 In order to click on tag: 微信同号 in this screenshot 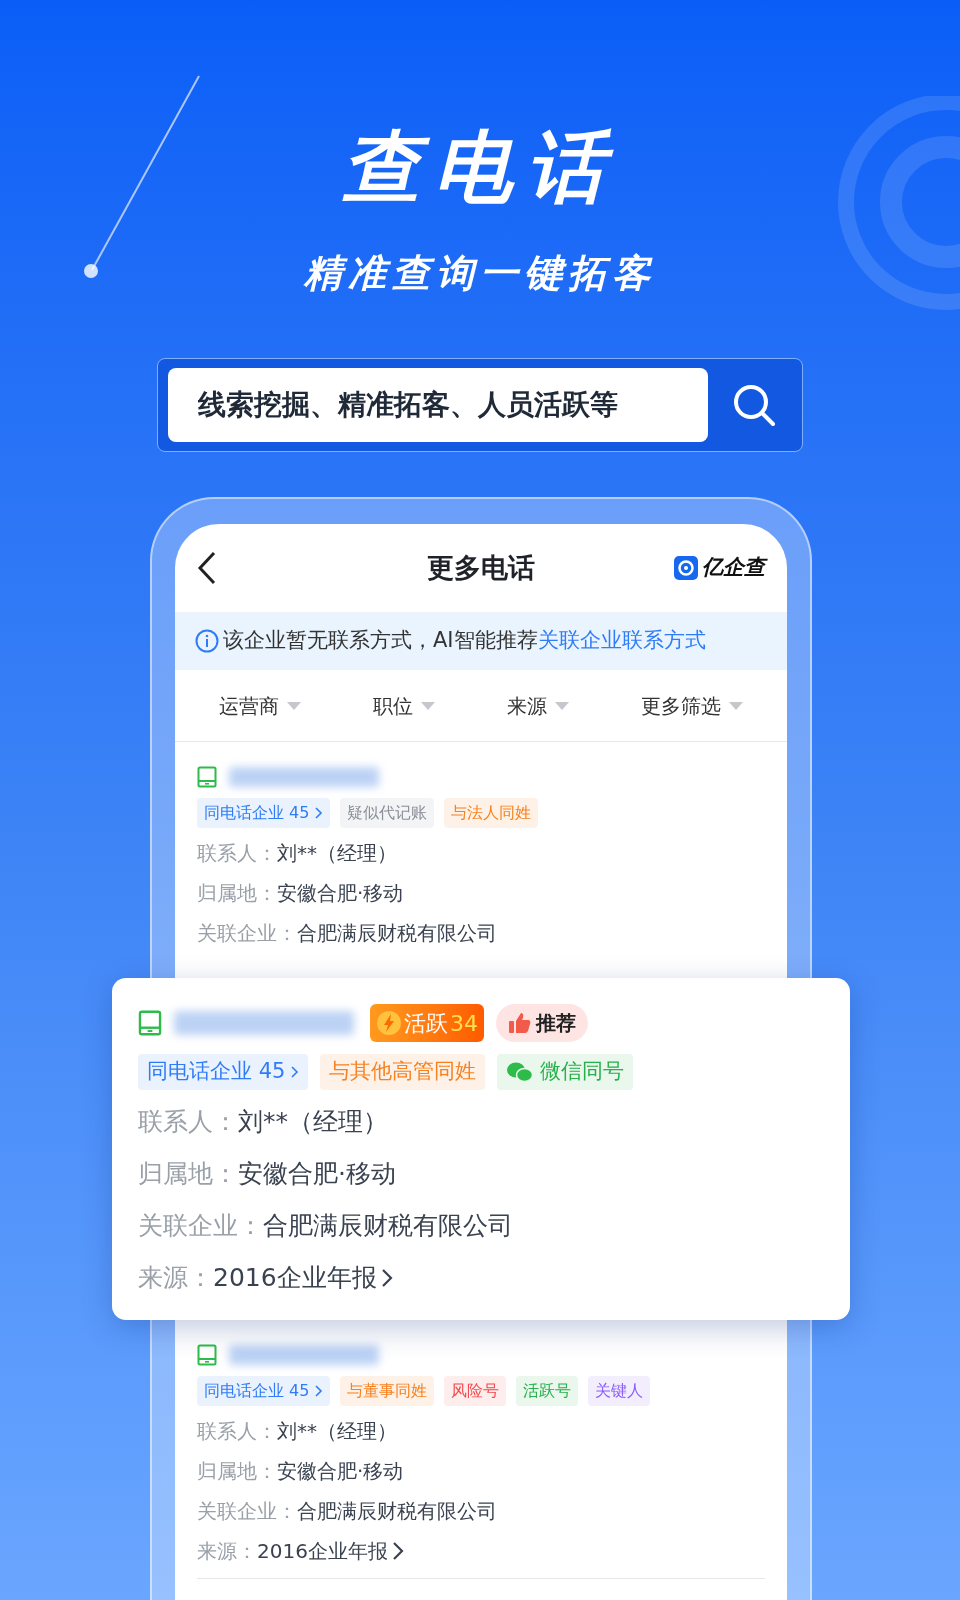, I will do `click(565, 1072)`.